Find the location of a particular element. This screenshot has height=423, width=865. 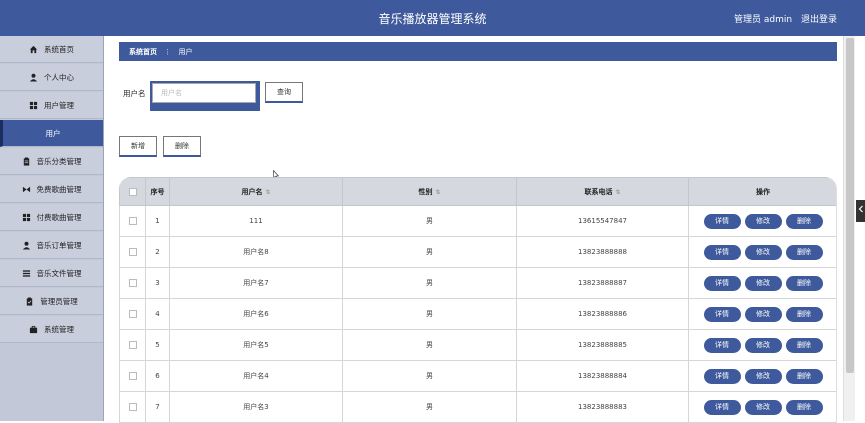

sidebar-item-home: 系统首页 is located at coordinates (51, 49).